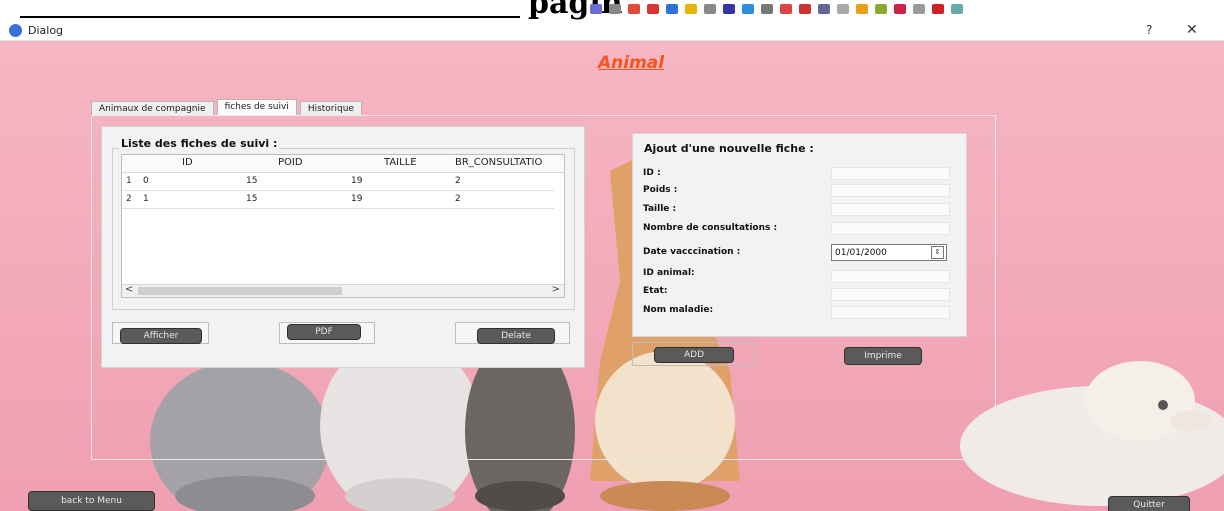  I want to click on close-button: ✕, so click(1192, 30).